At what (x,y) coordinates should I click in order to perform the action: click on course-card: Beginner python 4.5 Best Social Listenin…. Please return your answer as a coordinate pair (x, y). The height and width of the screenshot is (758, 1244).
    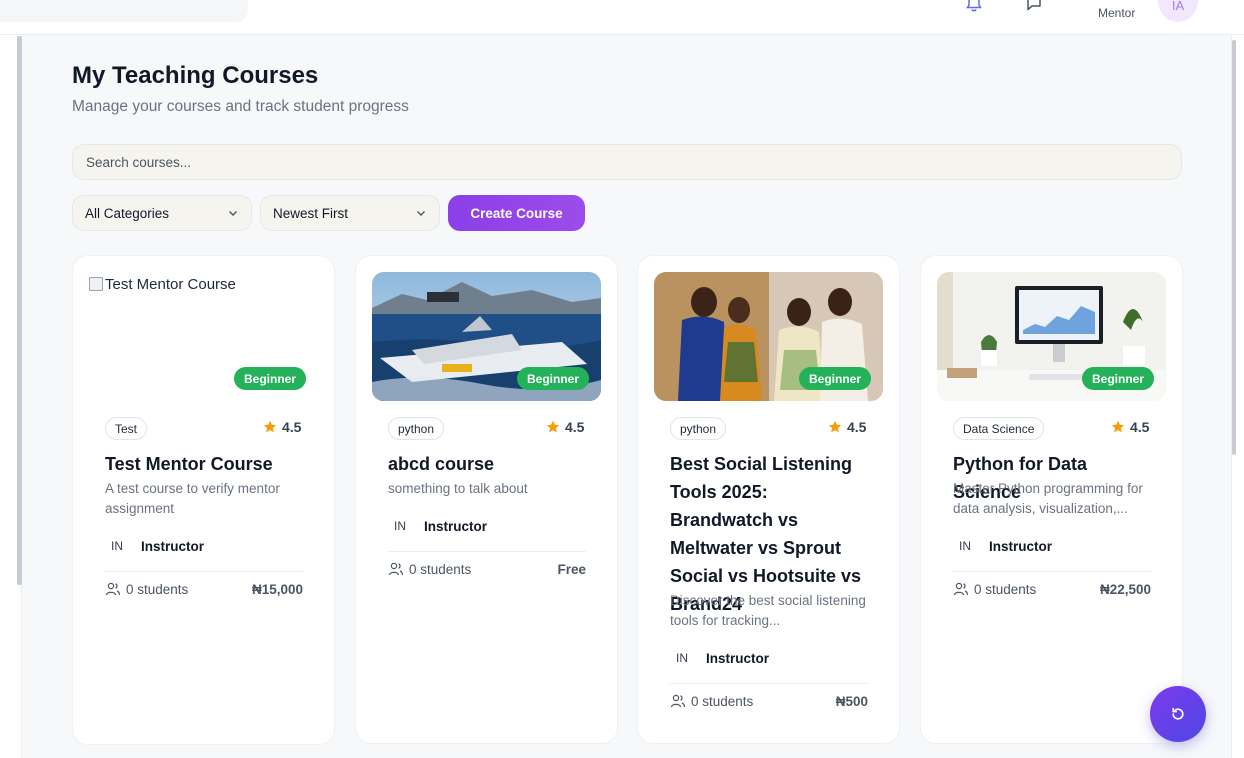
    Looking at the image, I should click on (768, 499).